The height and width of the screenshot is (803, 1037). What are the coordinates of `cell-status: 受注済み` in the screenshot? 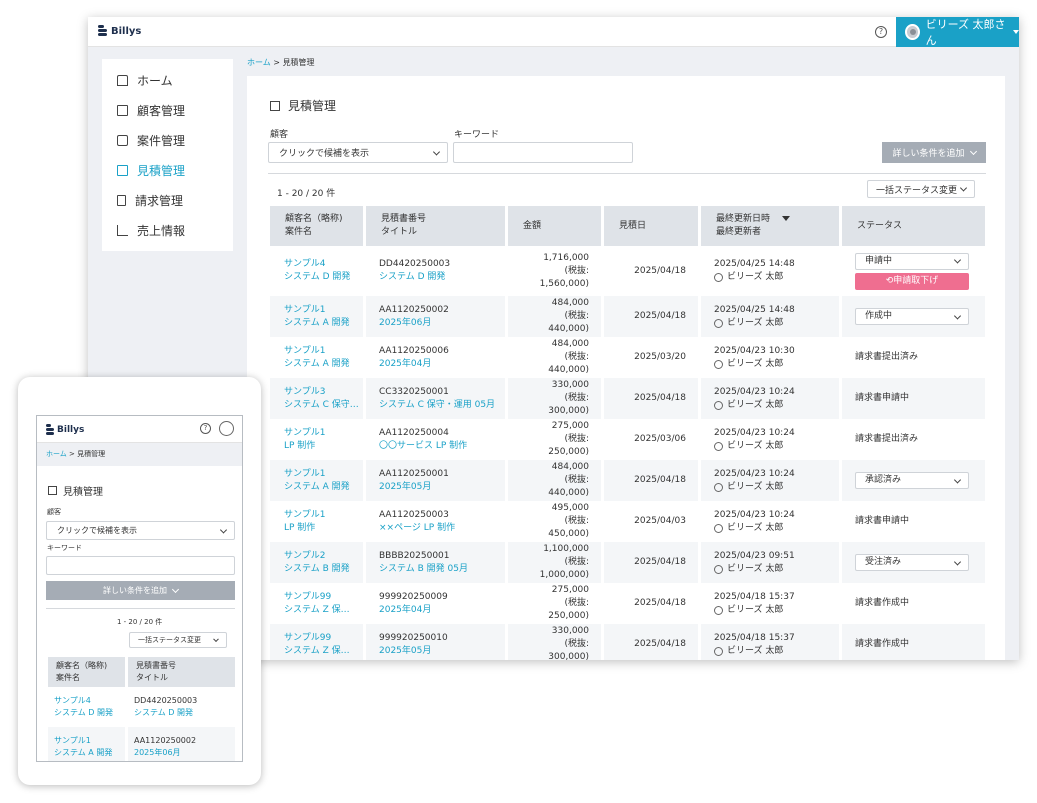 It's located at (913, 562).